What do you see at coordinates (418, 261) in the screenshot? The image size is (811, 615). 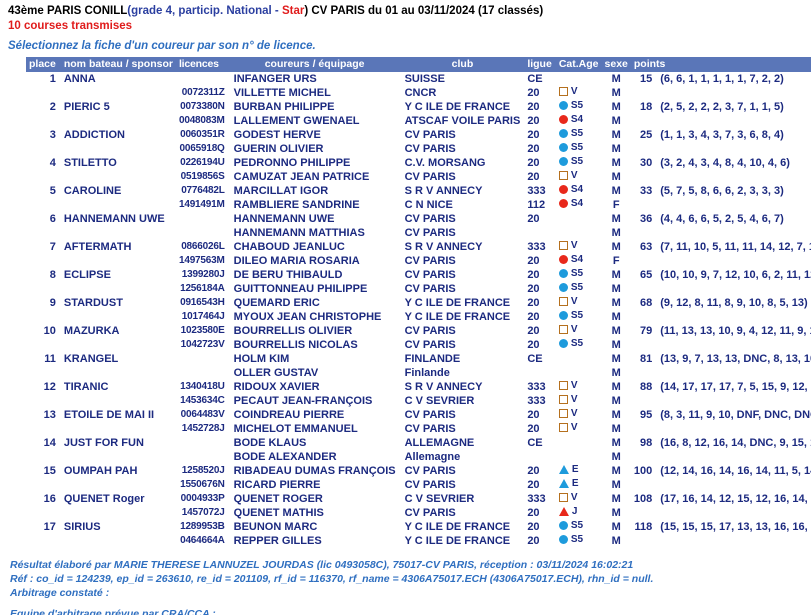 I see `table-row: 1497563M DILEO MARIA ROSARIA CV PARIS 20 S4 F` at bounding box center [418, 261].